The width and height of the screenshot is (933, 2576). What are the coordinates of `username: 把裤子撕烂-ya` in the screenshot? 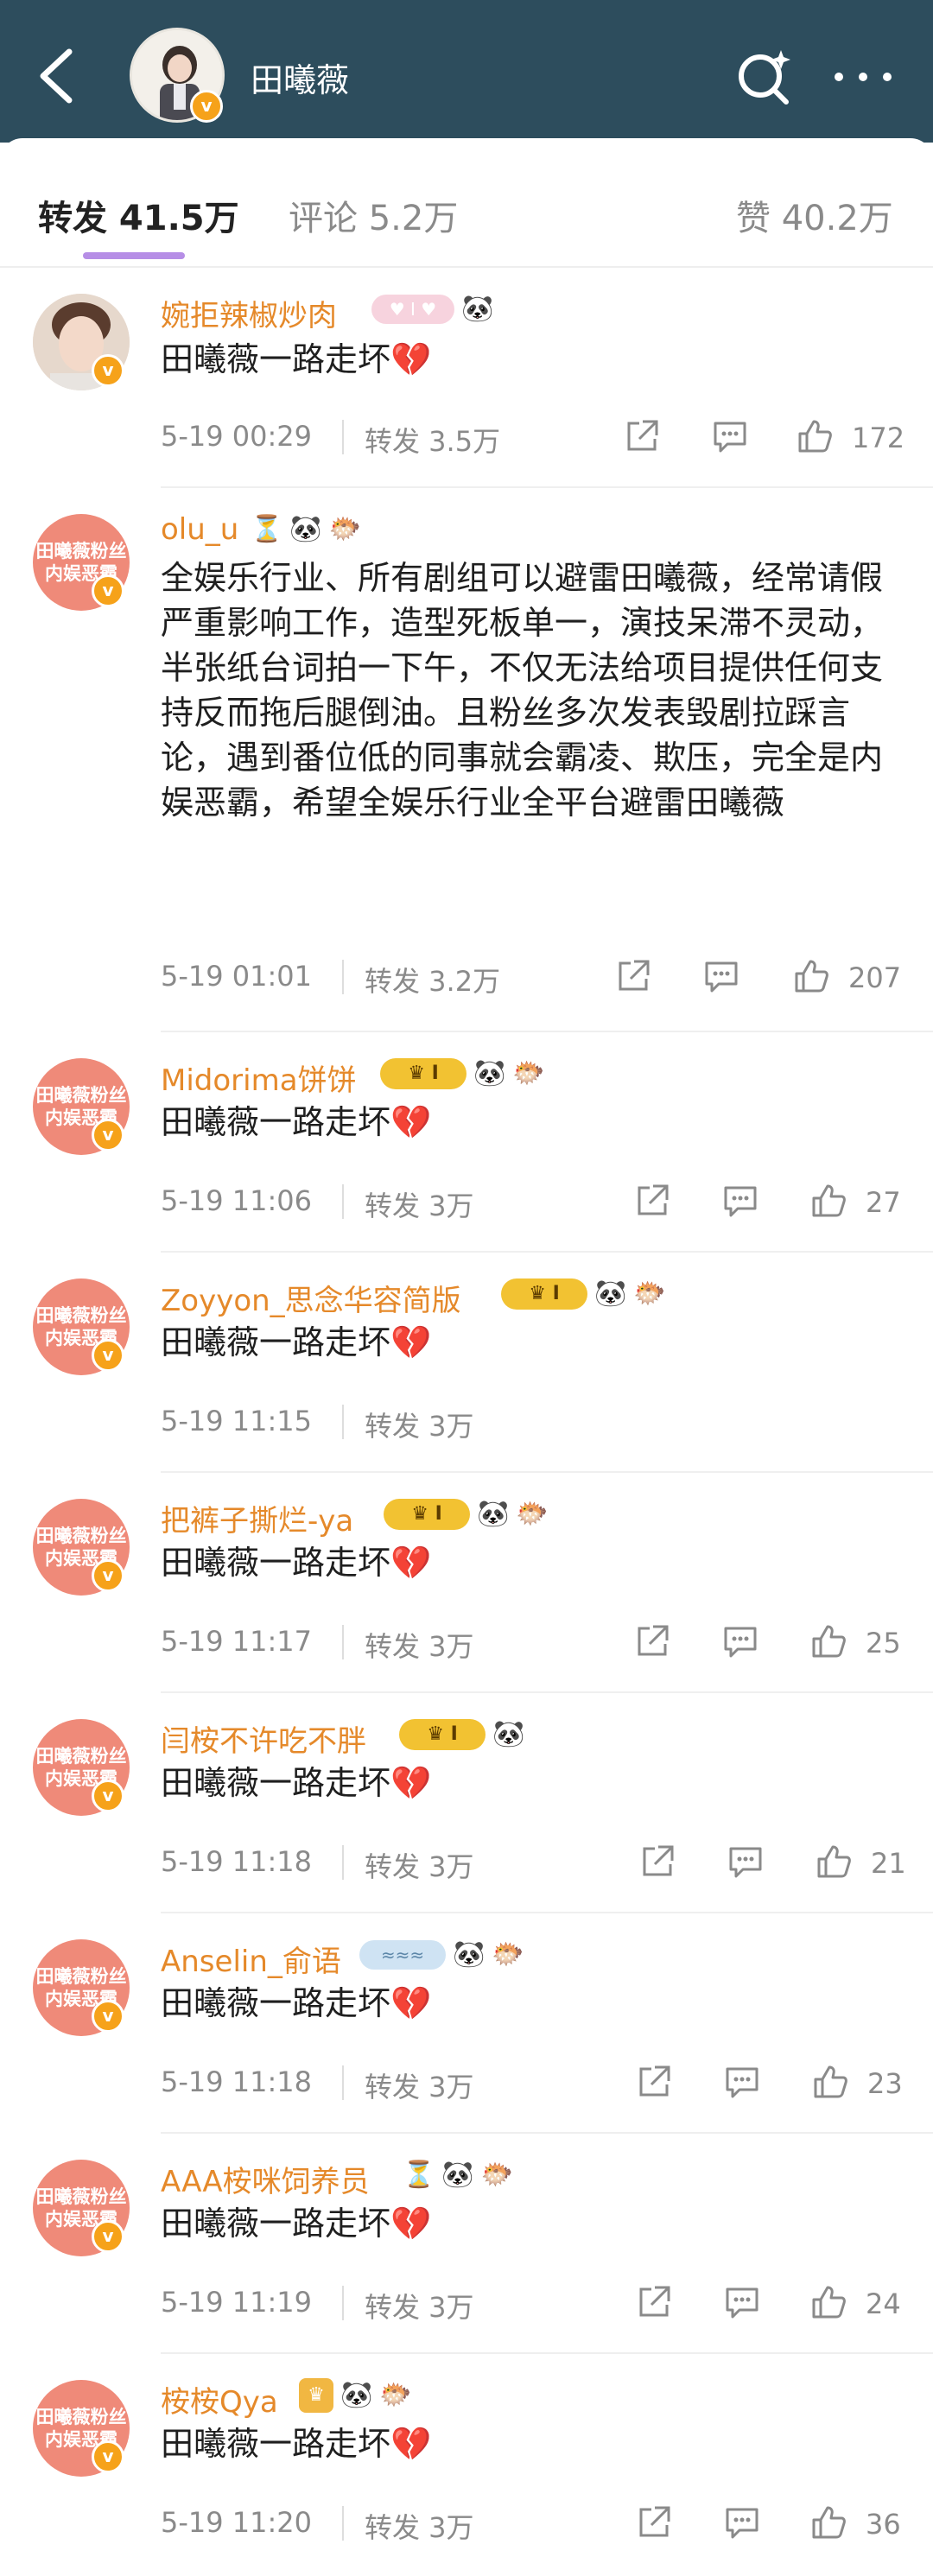 It's located at (257, 1518).